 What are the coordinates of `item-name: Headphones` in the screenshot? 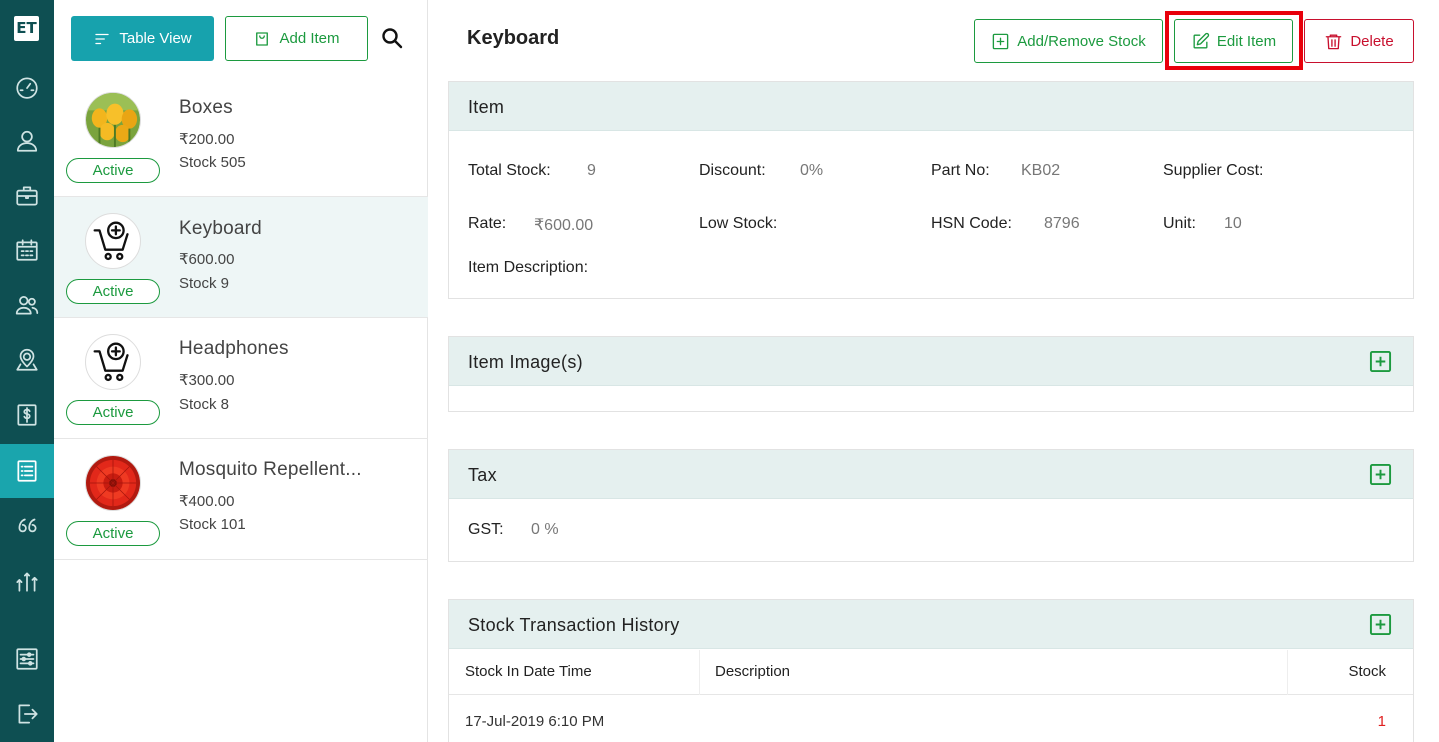 It's located at (234, 348).